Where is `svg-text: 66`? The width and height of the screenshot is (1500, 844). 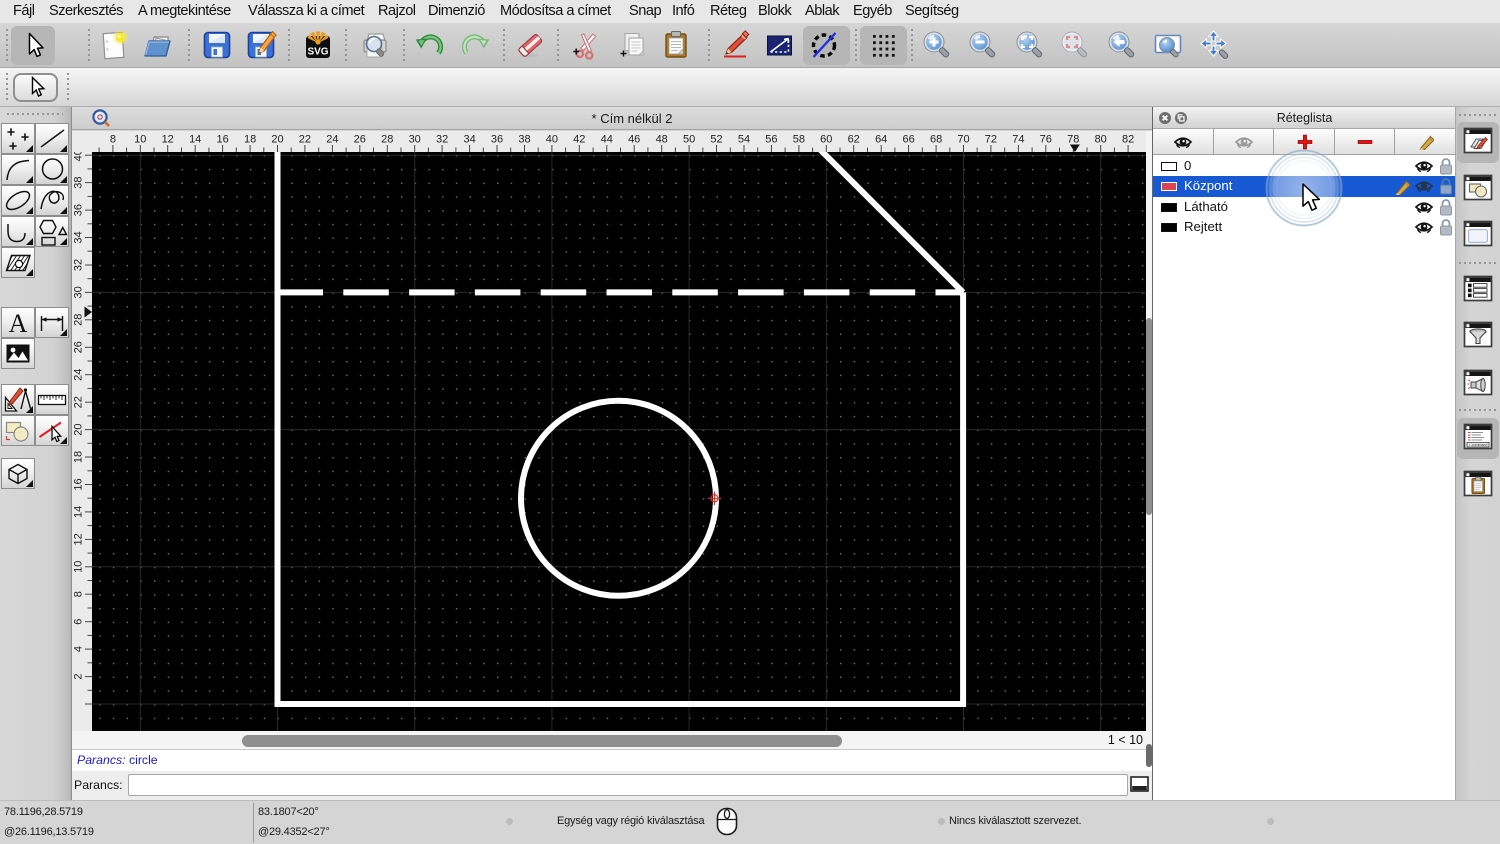 svg-text: 66 is located at coordinates (908, 140).